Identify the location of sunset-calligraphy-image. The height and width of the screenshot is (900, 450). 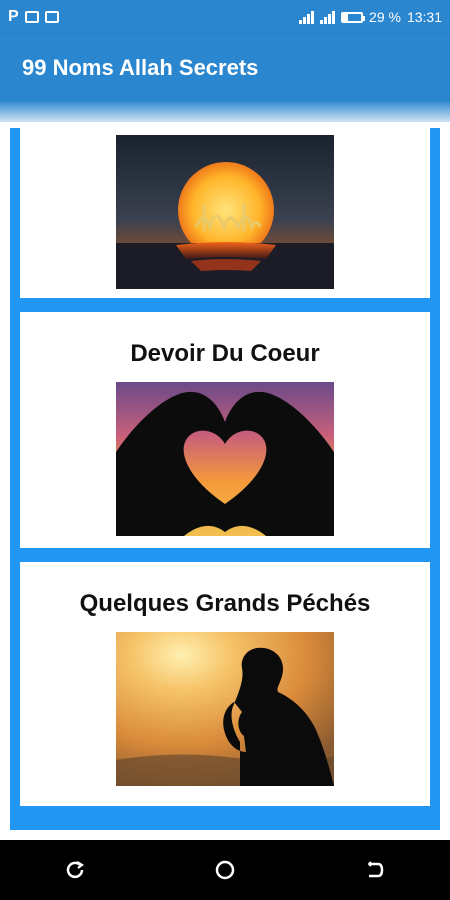
(225, 212).